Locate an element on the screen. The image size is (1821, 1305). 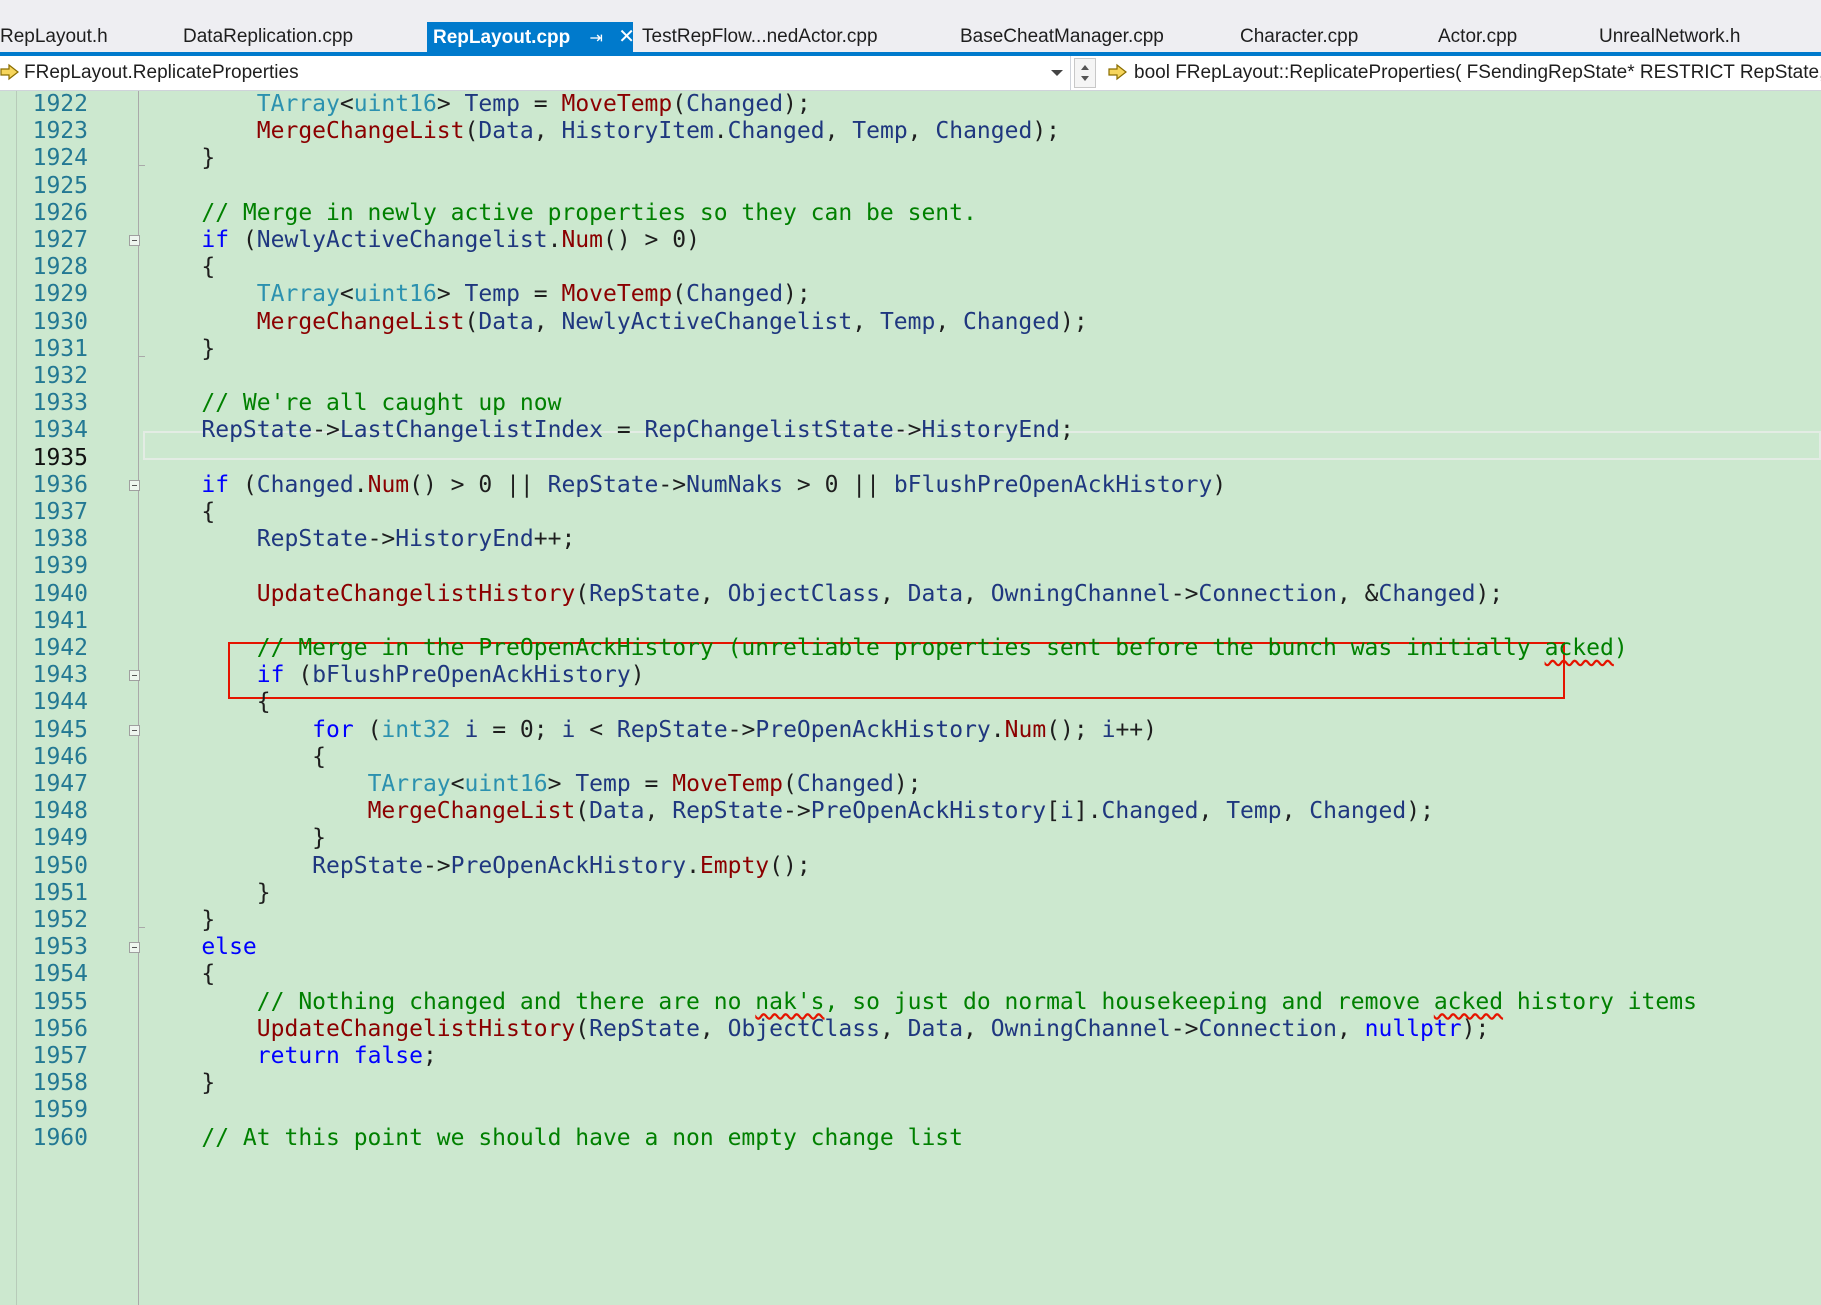
tab-replayout-cpp: RepLayout.cpp ⇥ ✕ is located at coordinates (531, 39).